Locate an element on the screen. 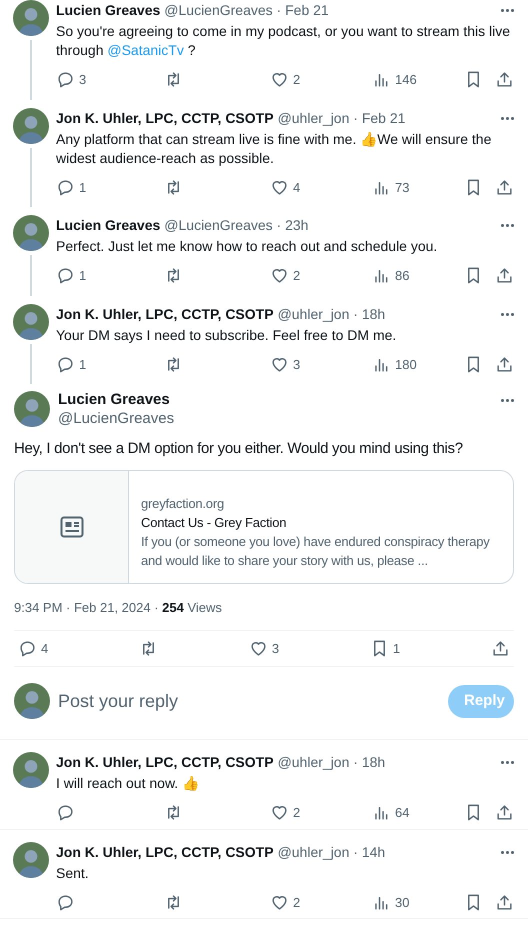 The height and width of the screenshot is (925, 528). heart-button: 4 is located at coordinates (321, 187).